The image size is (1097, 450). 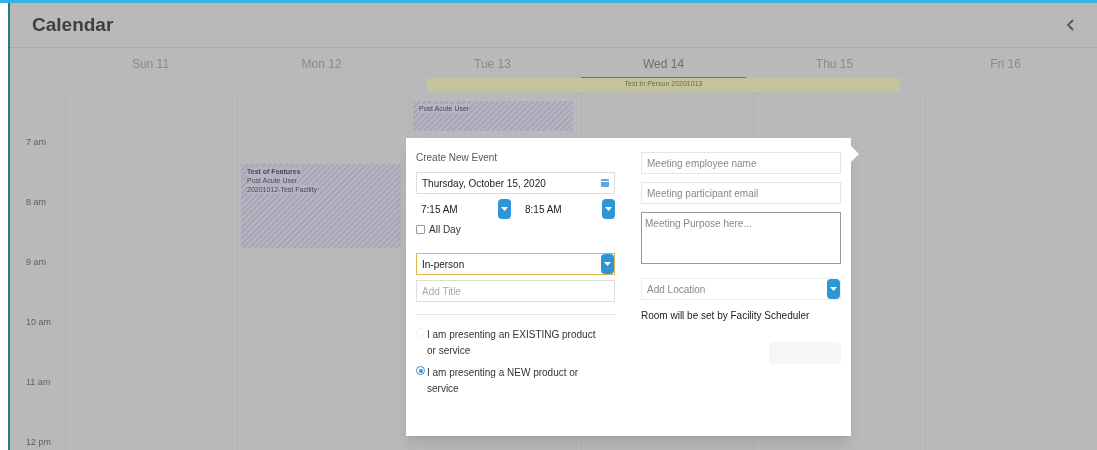 What do you see at coordinates (445, 230) in the screenshot?
I see `checkbox-label: All Day` at bounding box center [445, 230].